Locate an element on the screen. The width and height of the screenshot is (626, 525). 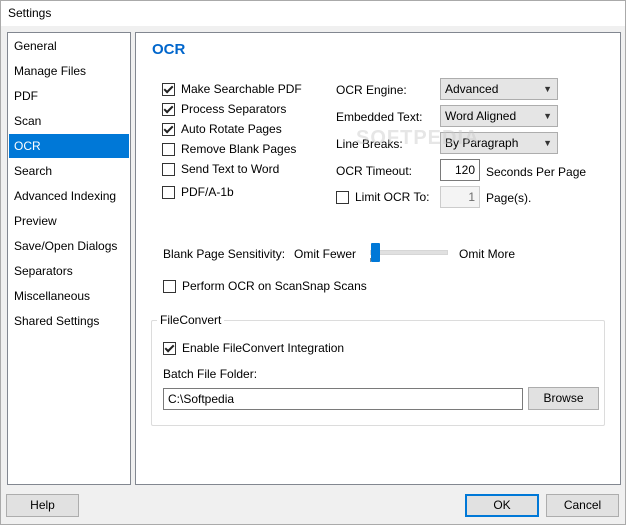
batch-file-folder-label: Batch File Folder: is located at coordinates (210, 374).